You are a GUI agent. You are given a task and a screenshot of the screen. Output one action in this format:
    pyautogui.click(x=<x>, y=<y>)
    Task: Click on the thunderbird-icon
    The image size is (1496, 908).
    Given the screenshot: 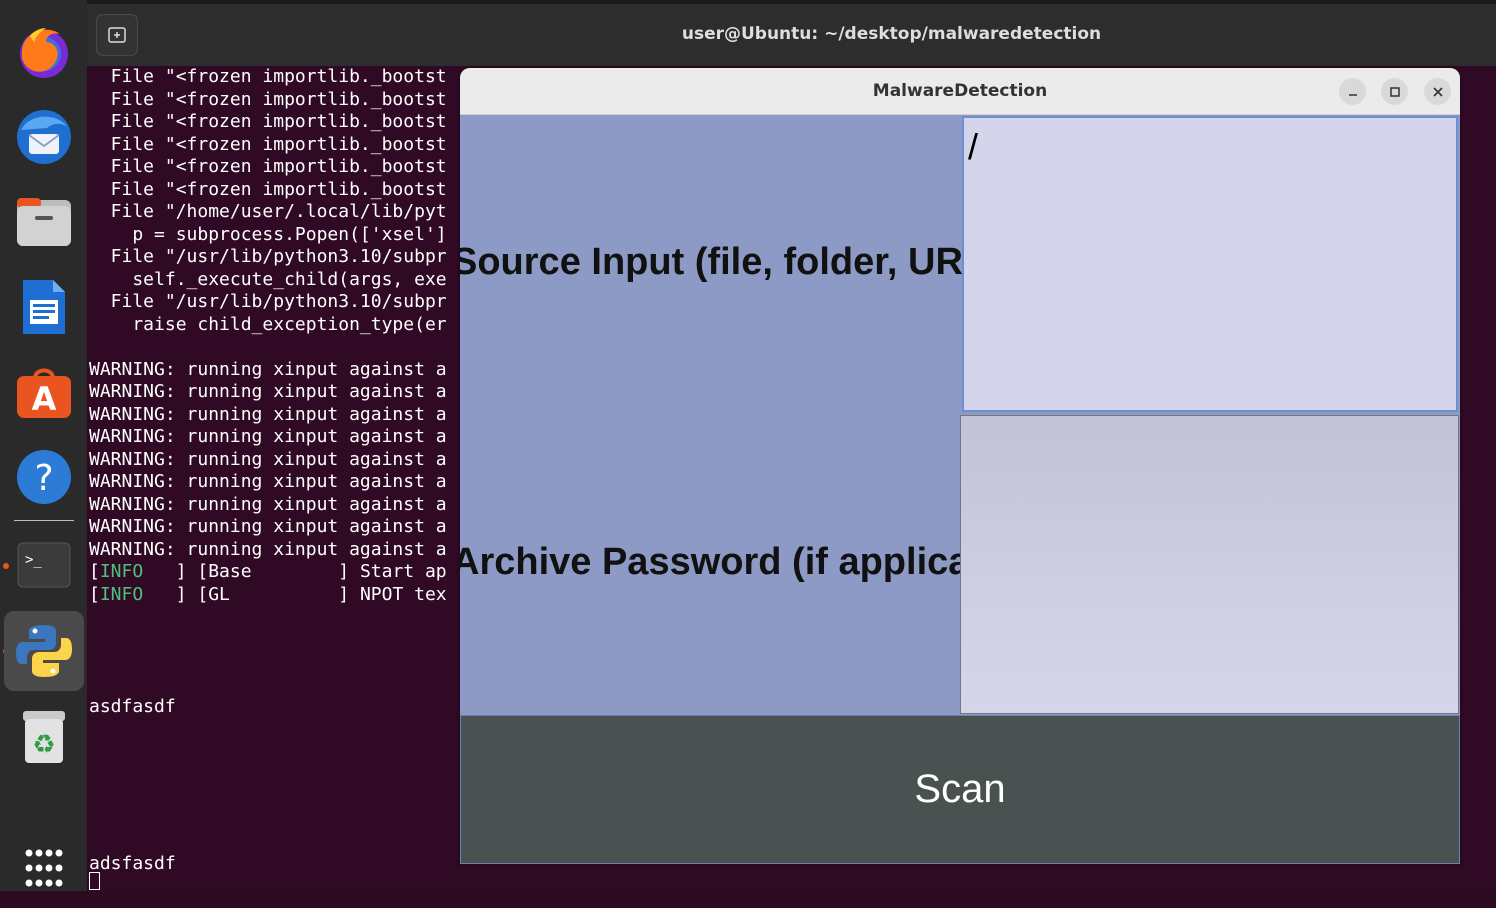 What is the action you would take?
    pyautogui.click(x=44, y=137)
    